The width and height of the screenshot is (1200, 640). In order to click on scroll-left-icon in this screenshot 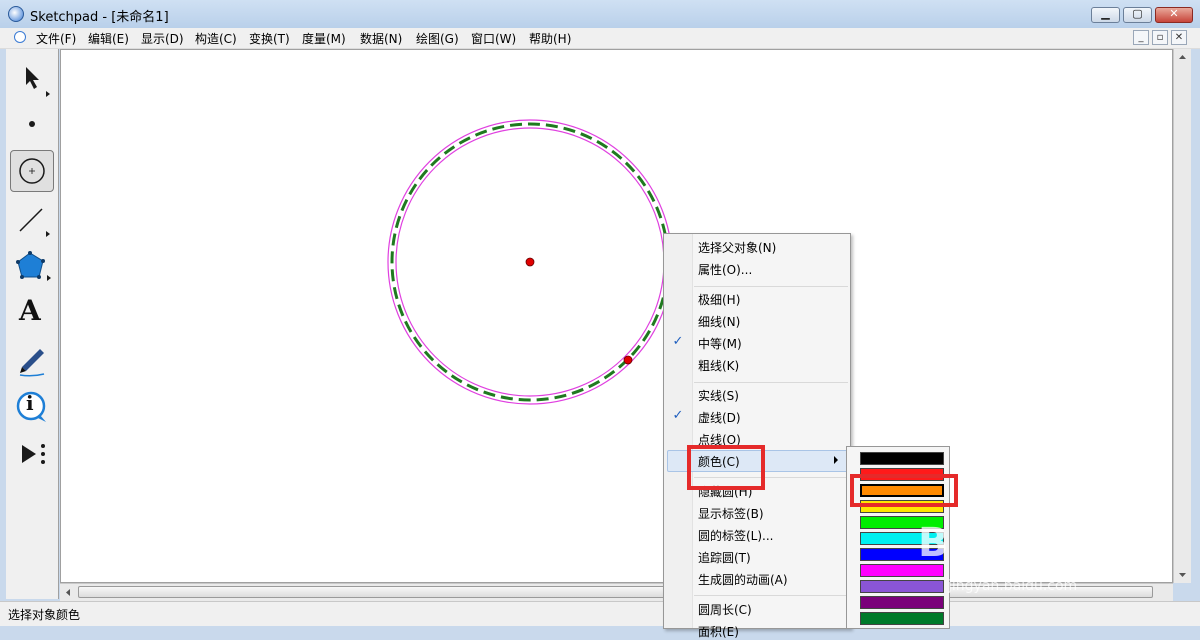, I will do `click(68, 592)`.